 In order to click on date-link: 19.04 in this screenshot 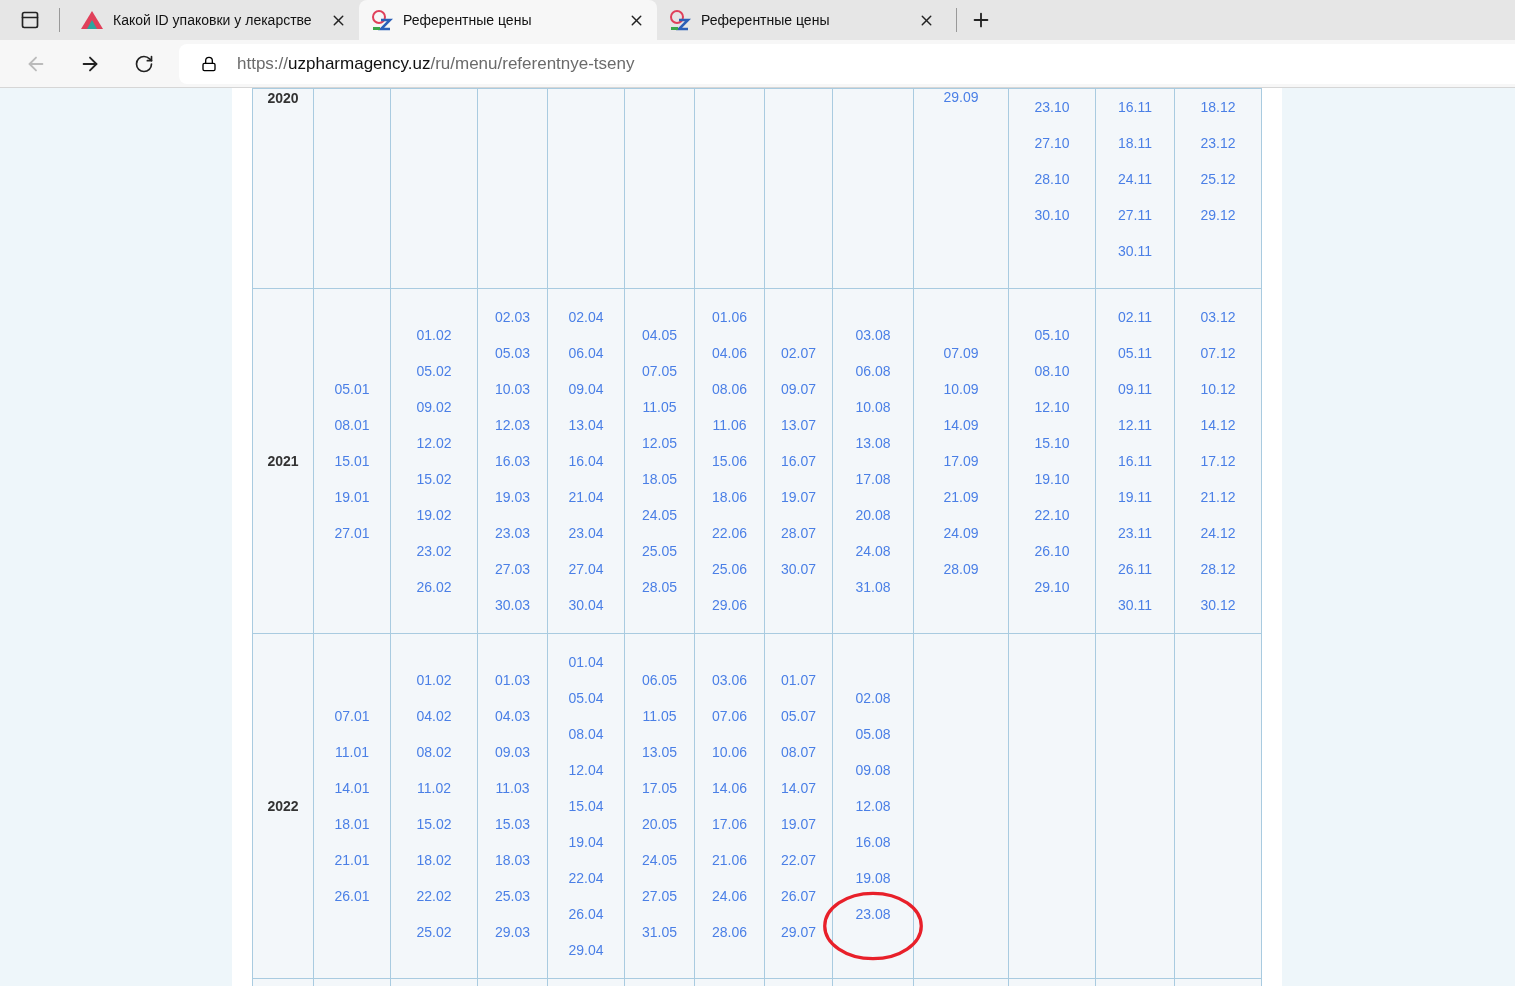, I will do `click(586, 842)`.